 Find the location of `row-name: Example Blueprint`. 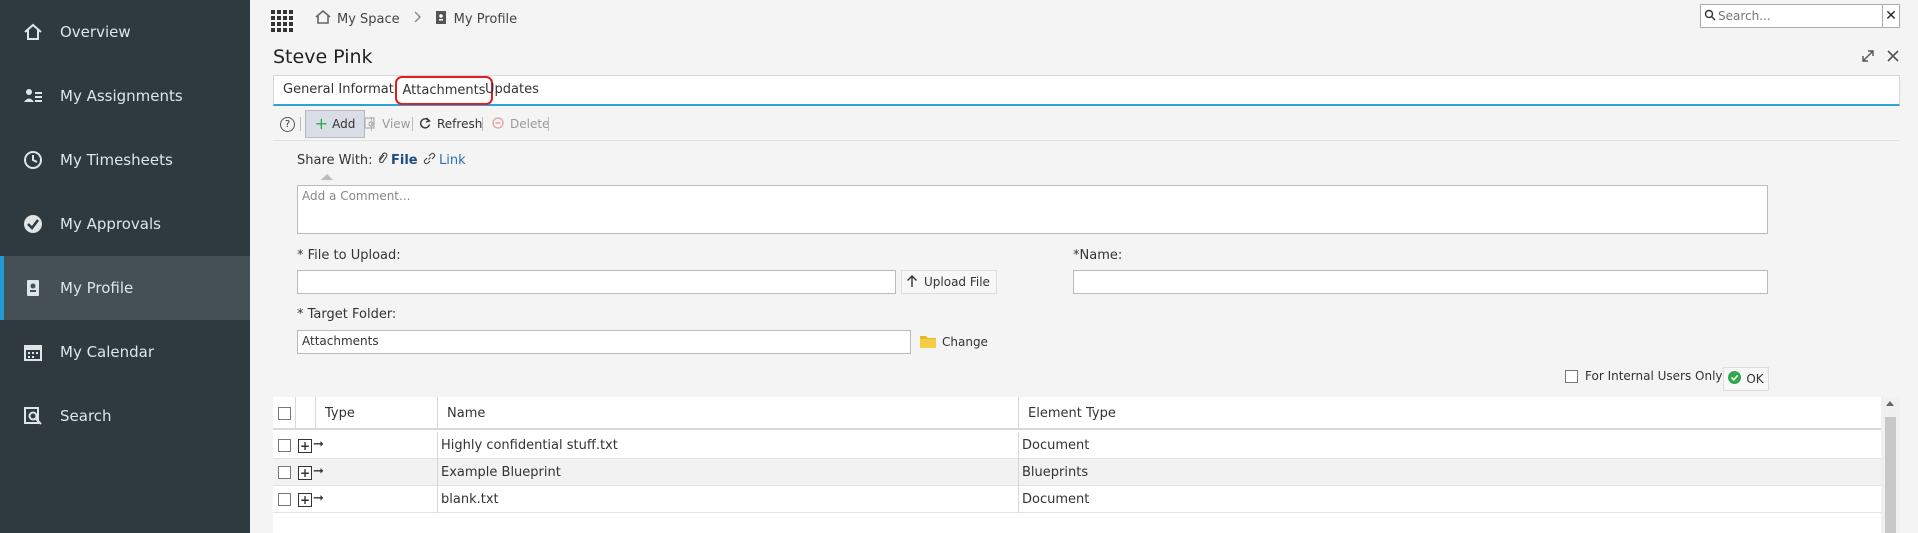

row-name: Example Blueprint is located at coordinates (501, 472).